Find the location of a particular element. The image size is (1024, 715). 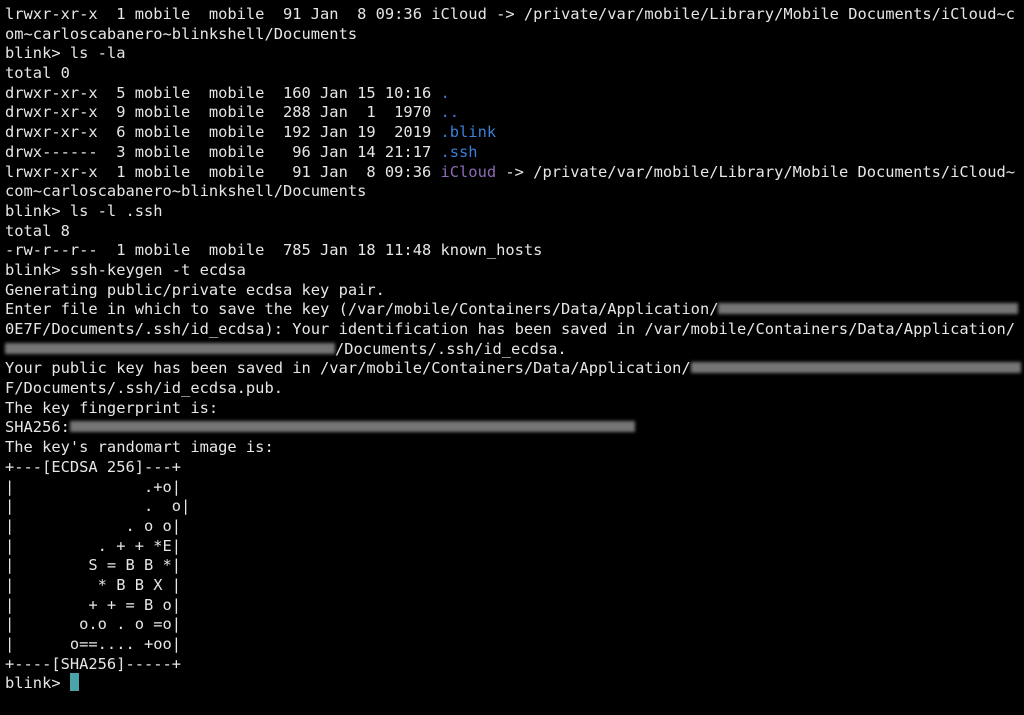

shell-prompt: blink> is located at coordinates (37, 683).